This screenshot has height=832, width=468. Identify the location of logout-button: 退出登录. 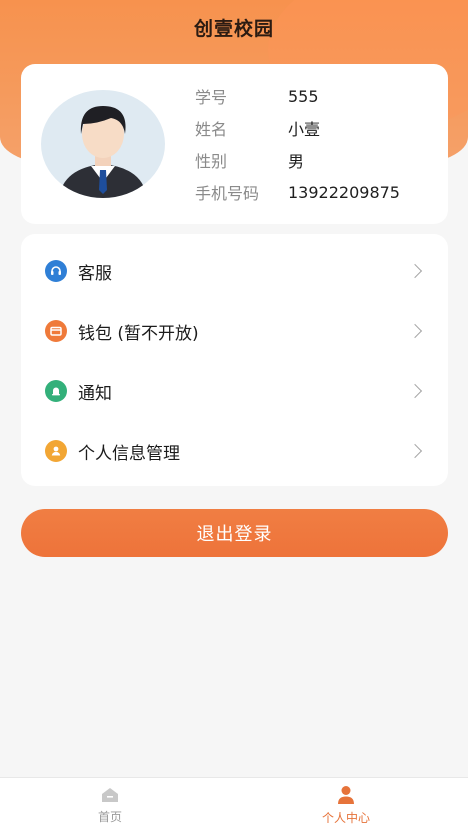
(234, 533).